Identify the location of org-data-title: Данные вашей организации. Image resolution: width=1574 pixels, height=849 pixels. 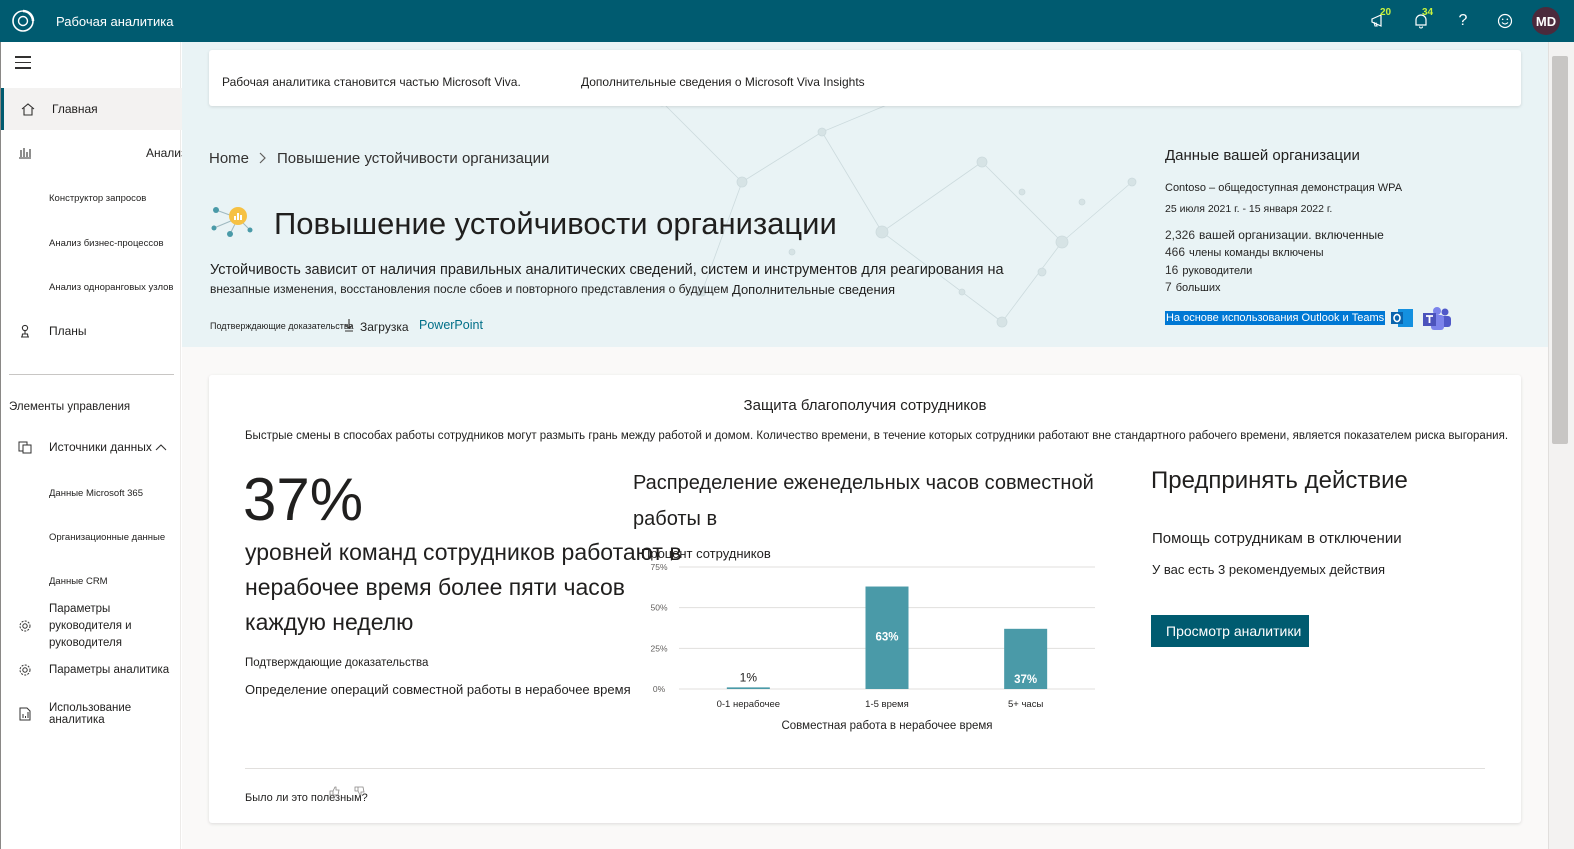
(1262, 155).